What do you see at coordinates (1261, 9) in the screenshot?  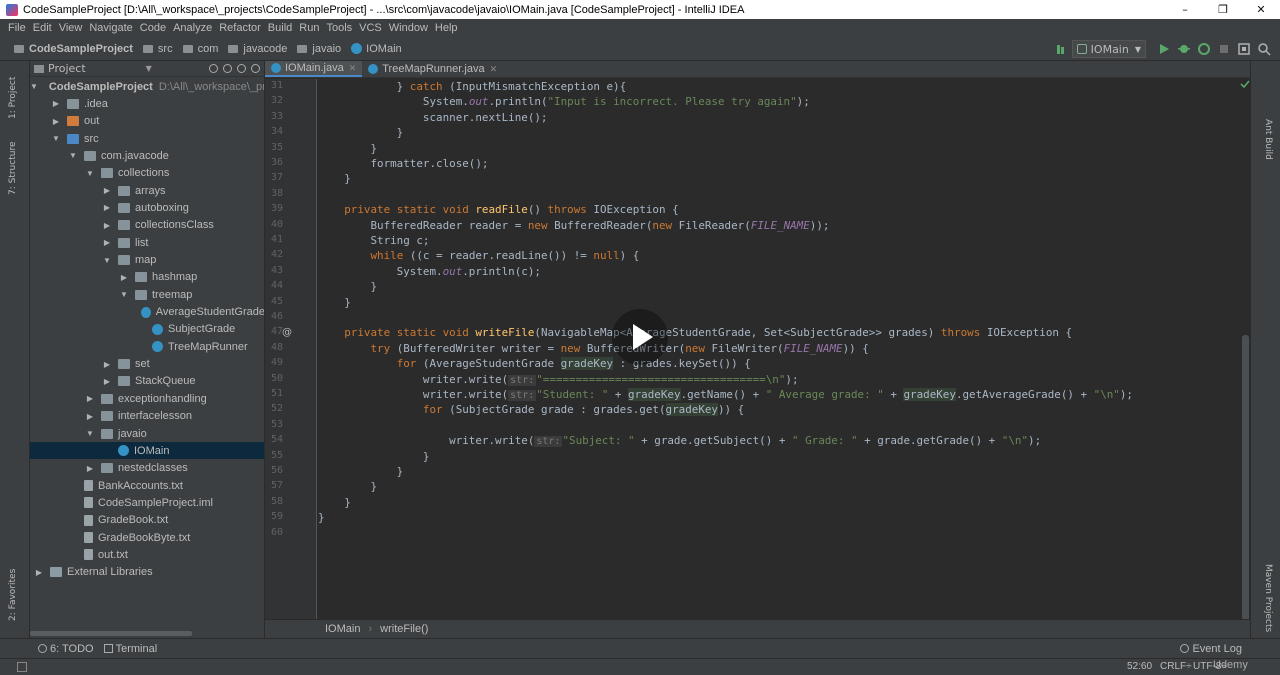 I see `close-window-button: ✕` at bounding box center [1261, 9].